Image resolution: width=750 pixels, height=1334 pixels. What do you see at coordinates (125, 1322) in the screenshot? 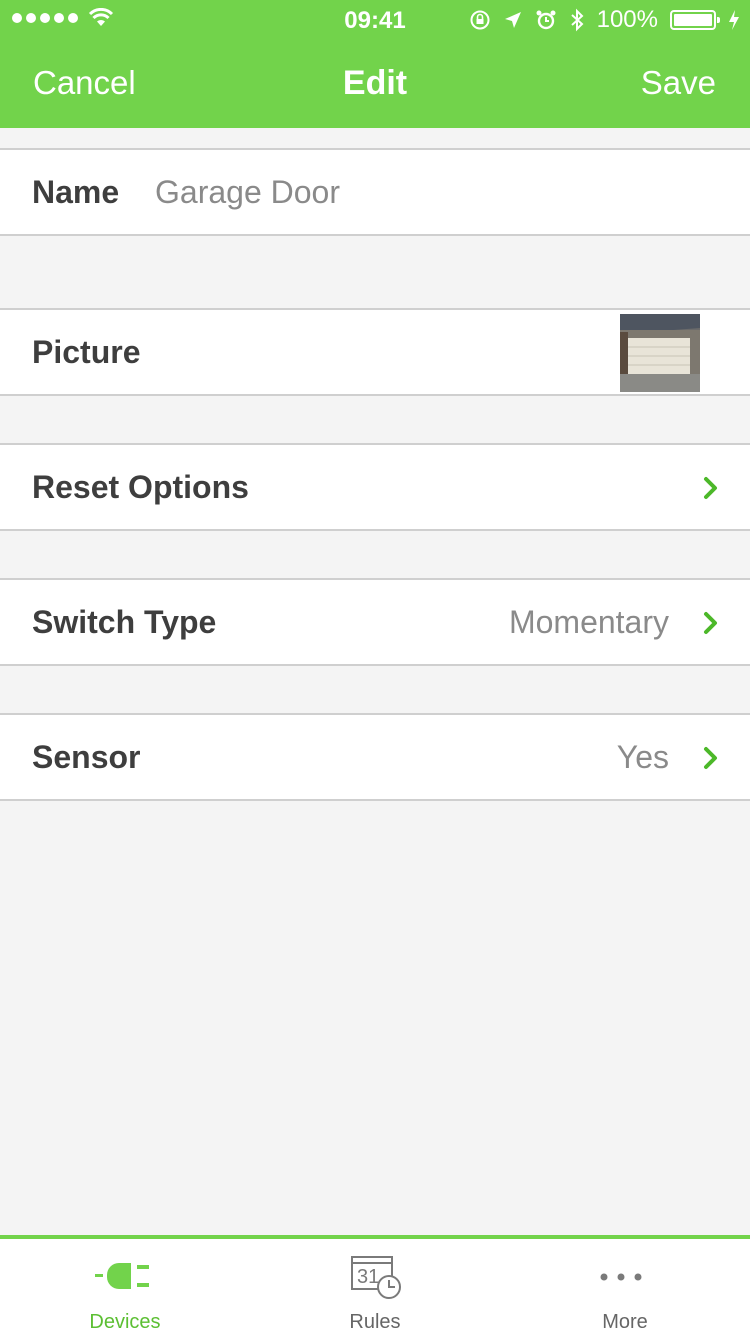
I see `tab-devices-label: Devices` at bounding box center [125, 1322].